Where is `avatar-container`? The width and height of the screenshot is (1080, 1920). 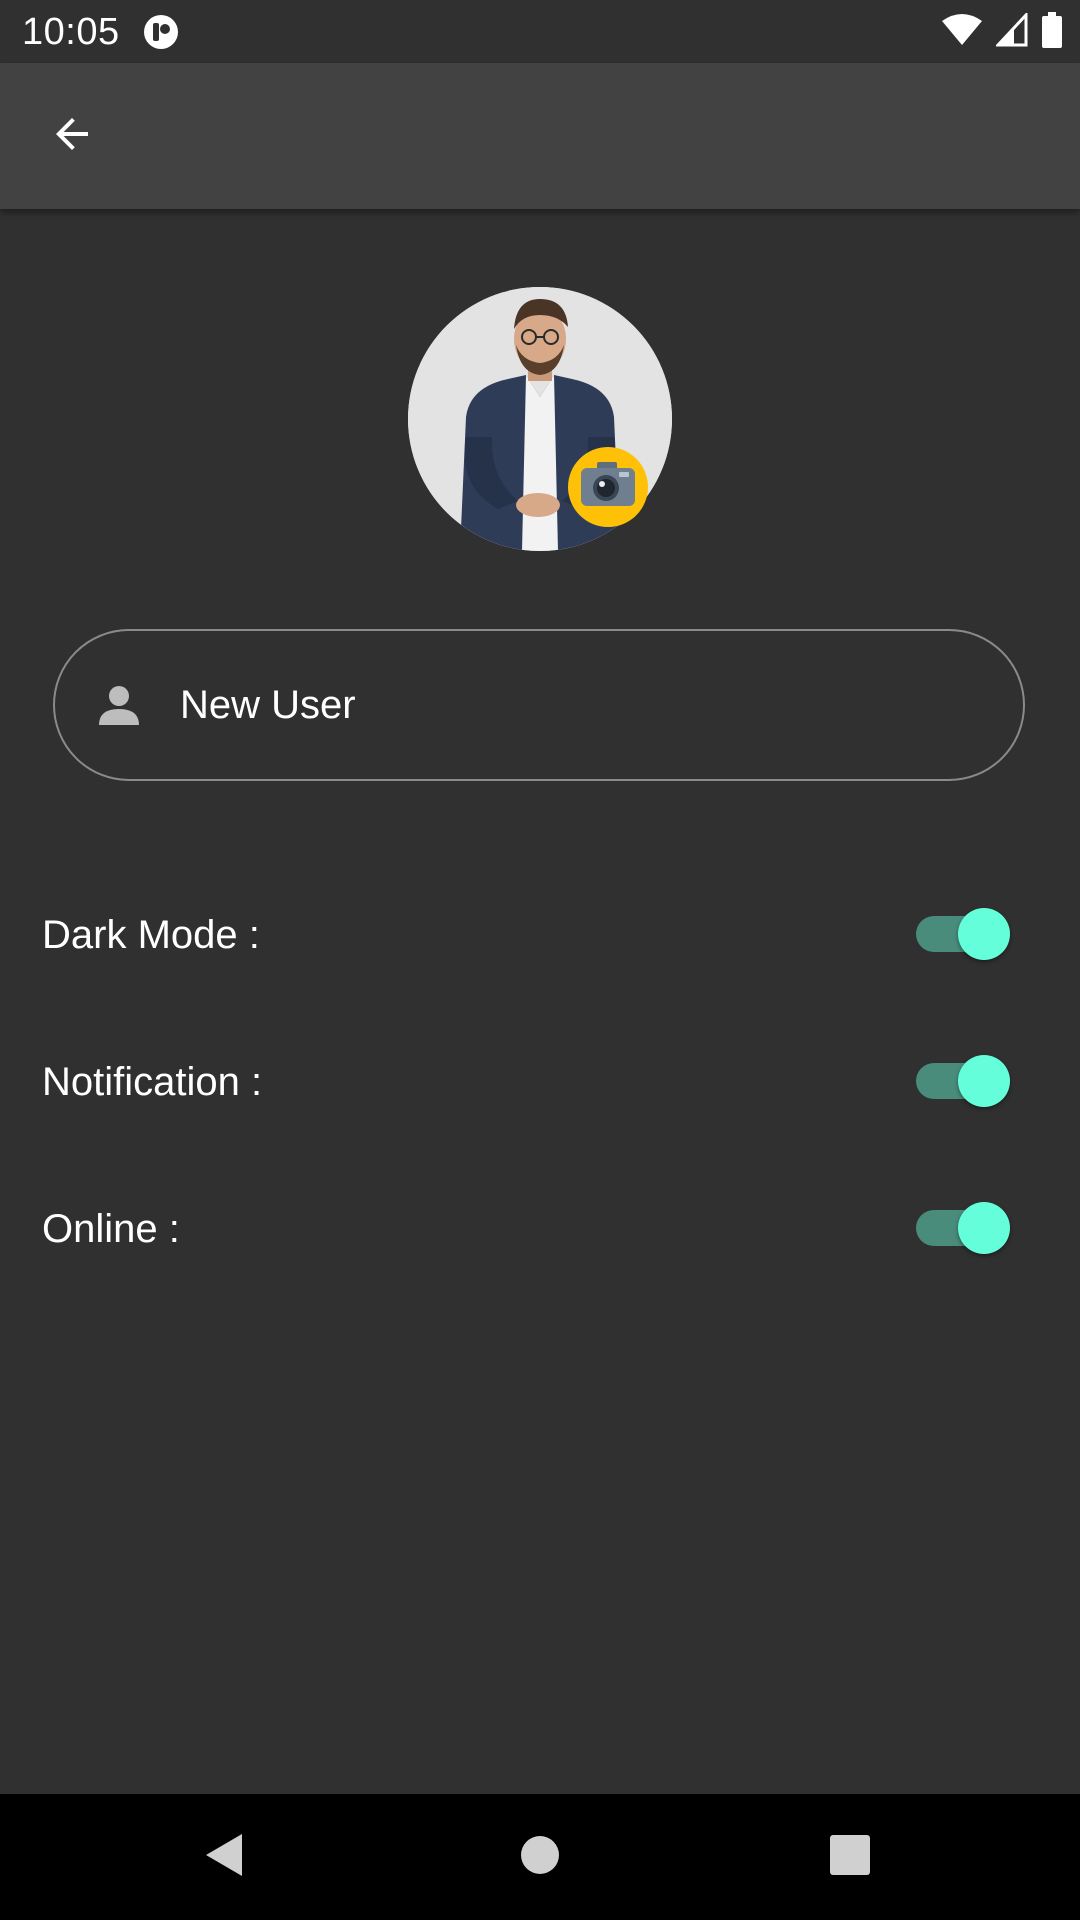 avatar-container is located at coordinates (540, 419).